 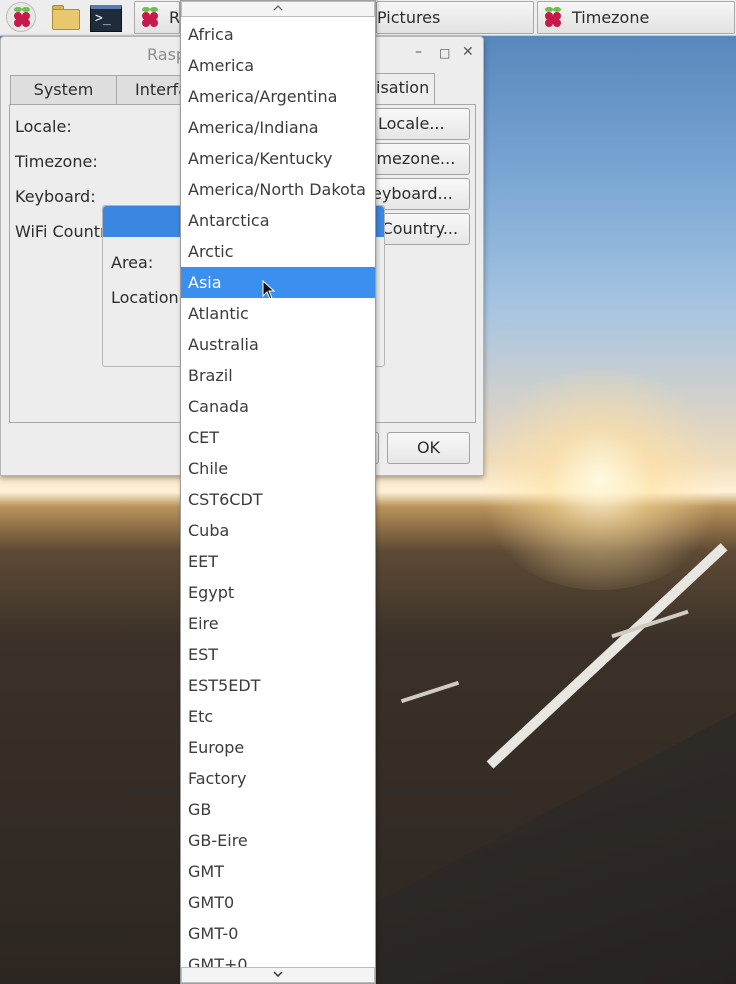 I want to click on terminal-icon: >_, so click(x=106, y=18).